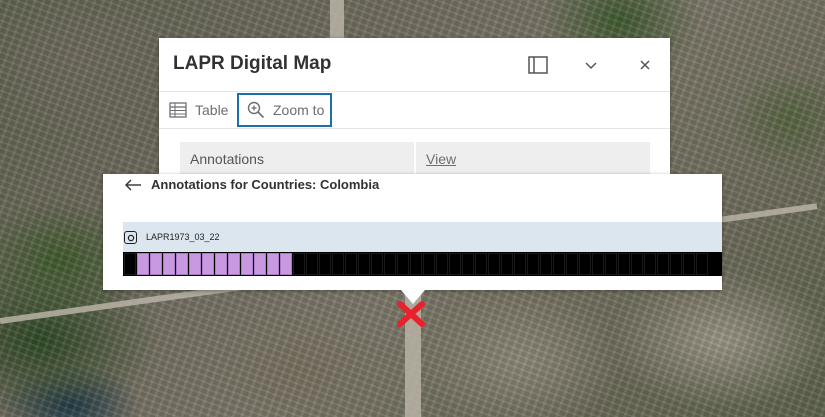 This screenshot has width=825, height=417. What do you see at coordinates (227, 159) in the screenshot?
I see `attribute-key: Annotations` at bounding box center [227, 159].